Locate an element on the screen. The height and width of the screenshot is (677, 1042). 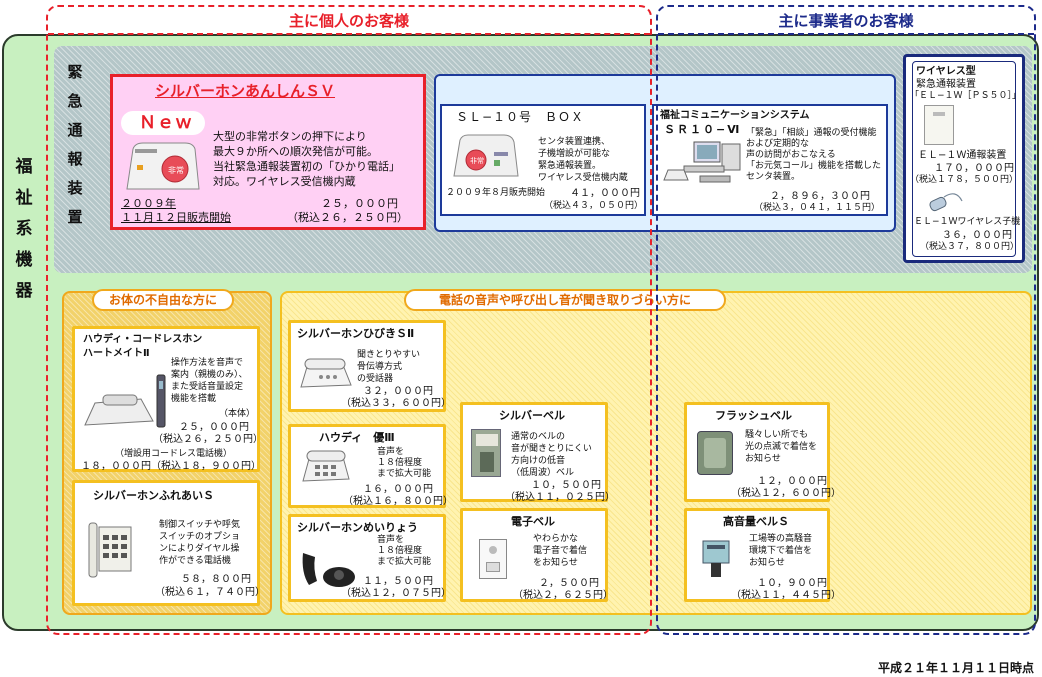
individual-customers-header: 主に個人のお客様 is located at coordinates (349, 21).